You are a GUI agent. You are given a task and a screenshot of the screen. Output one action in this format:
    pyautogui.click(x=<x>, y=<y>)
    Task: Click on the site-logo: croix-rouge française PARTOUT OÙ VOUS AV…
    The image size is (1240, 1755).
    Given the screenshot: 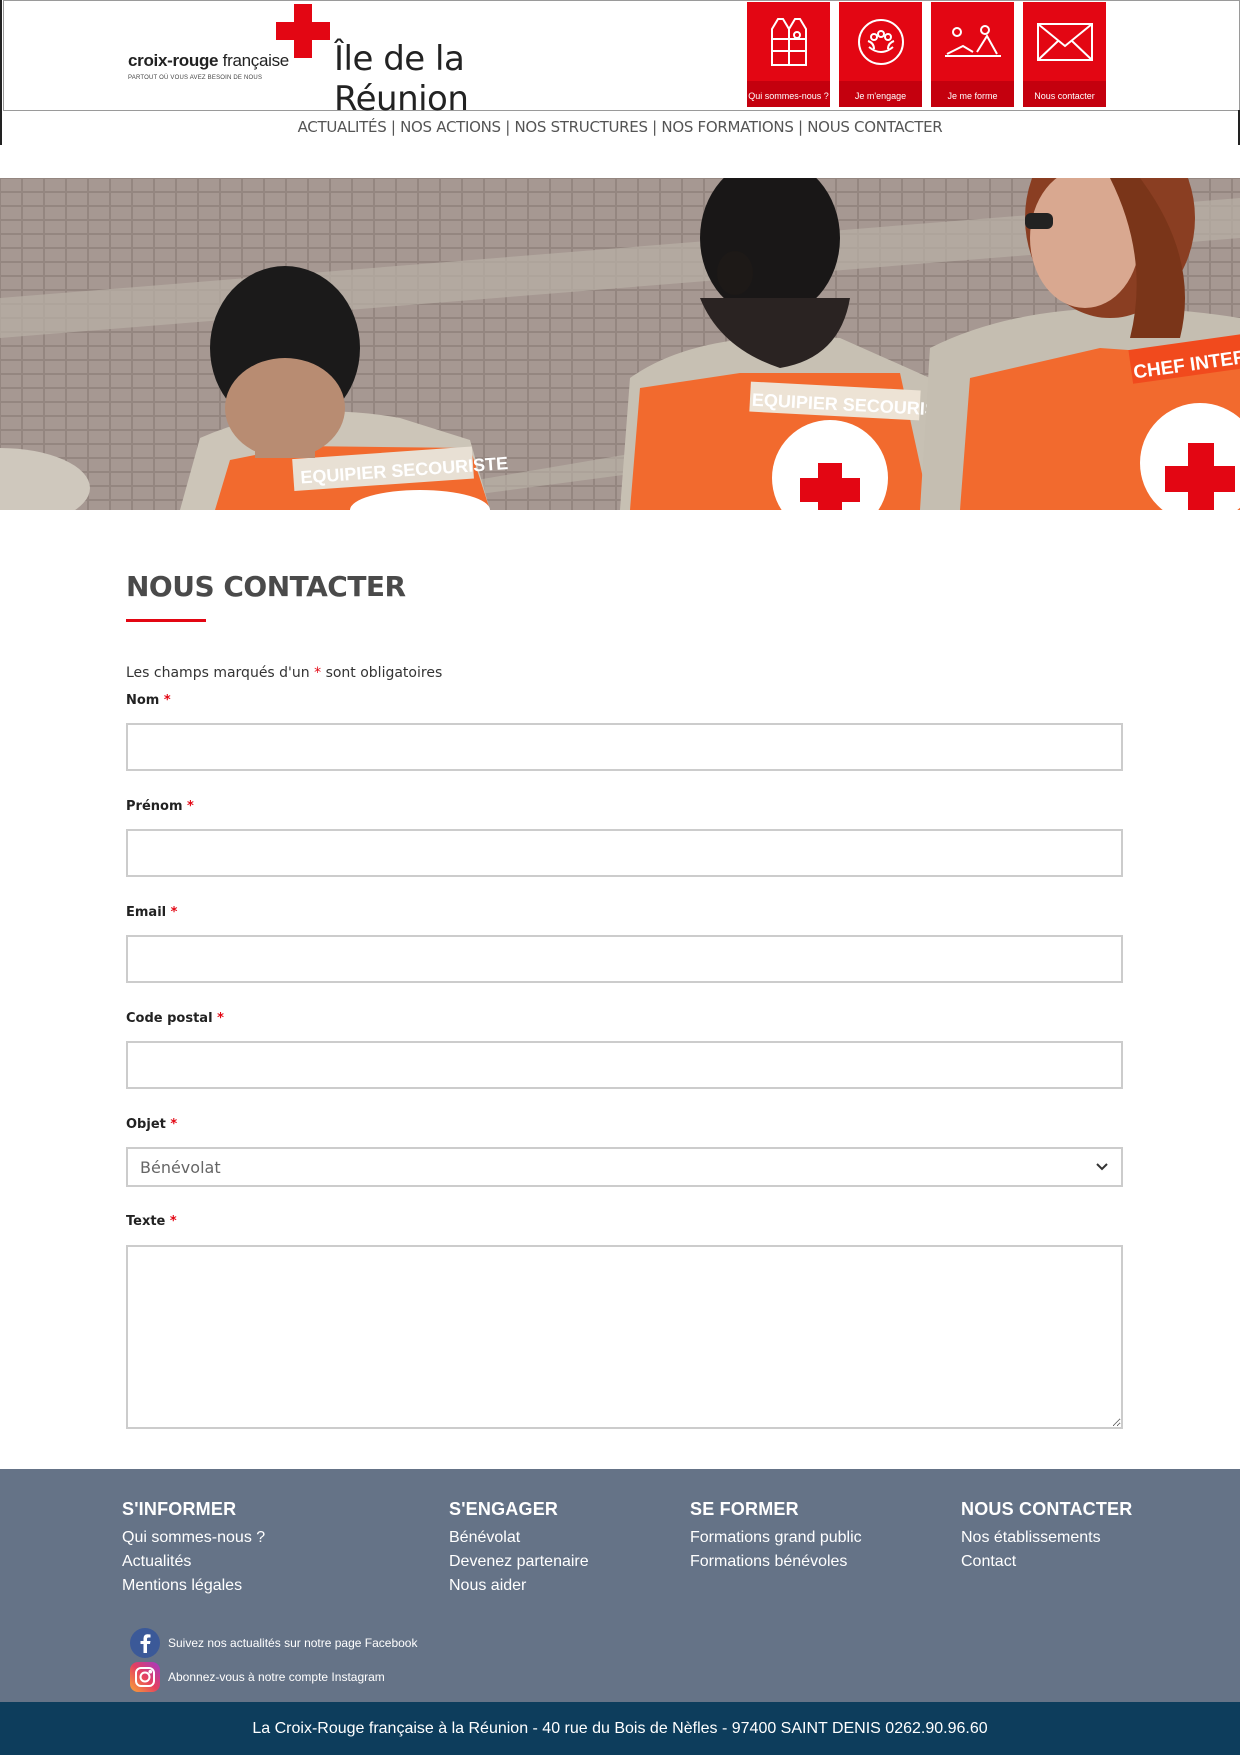 What is the action you would take?
    pyautogui.click(x=348, y=60)
    